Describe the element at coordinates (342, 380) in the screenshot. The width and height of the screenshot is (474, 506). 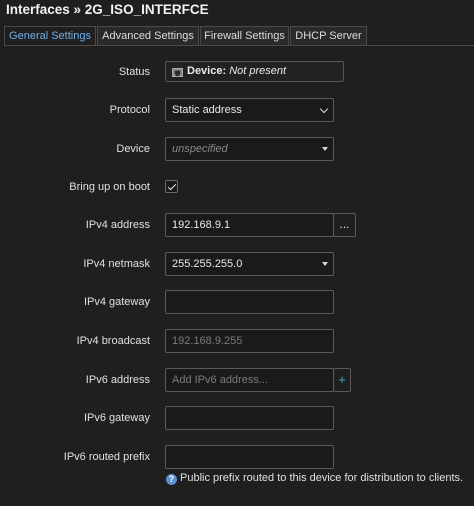
I see `add-ipv6-address-button: +` at that location.